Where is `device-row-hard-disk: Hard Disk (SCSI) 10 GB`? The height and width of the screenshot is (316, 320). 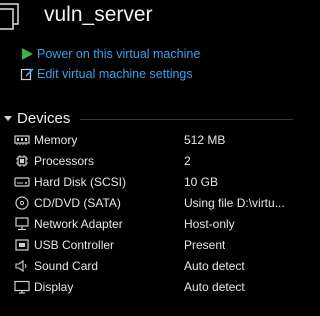 device-row-hard-disk: Hard Disk (SCSI) 10 GB is located at coordinates (153, 181).